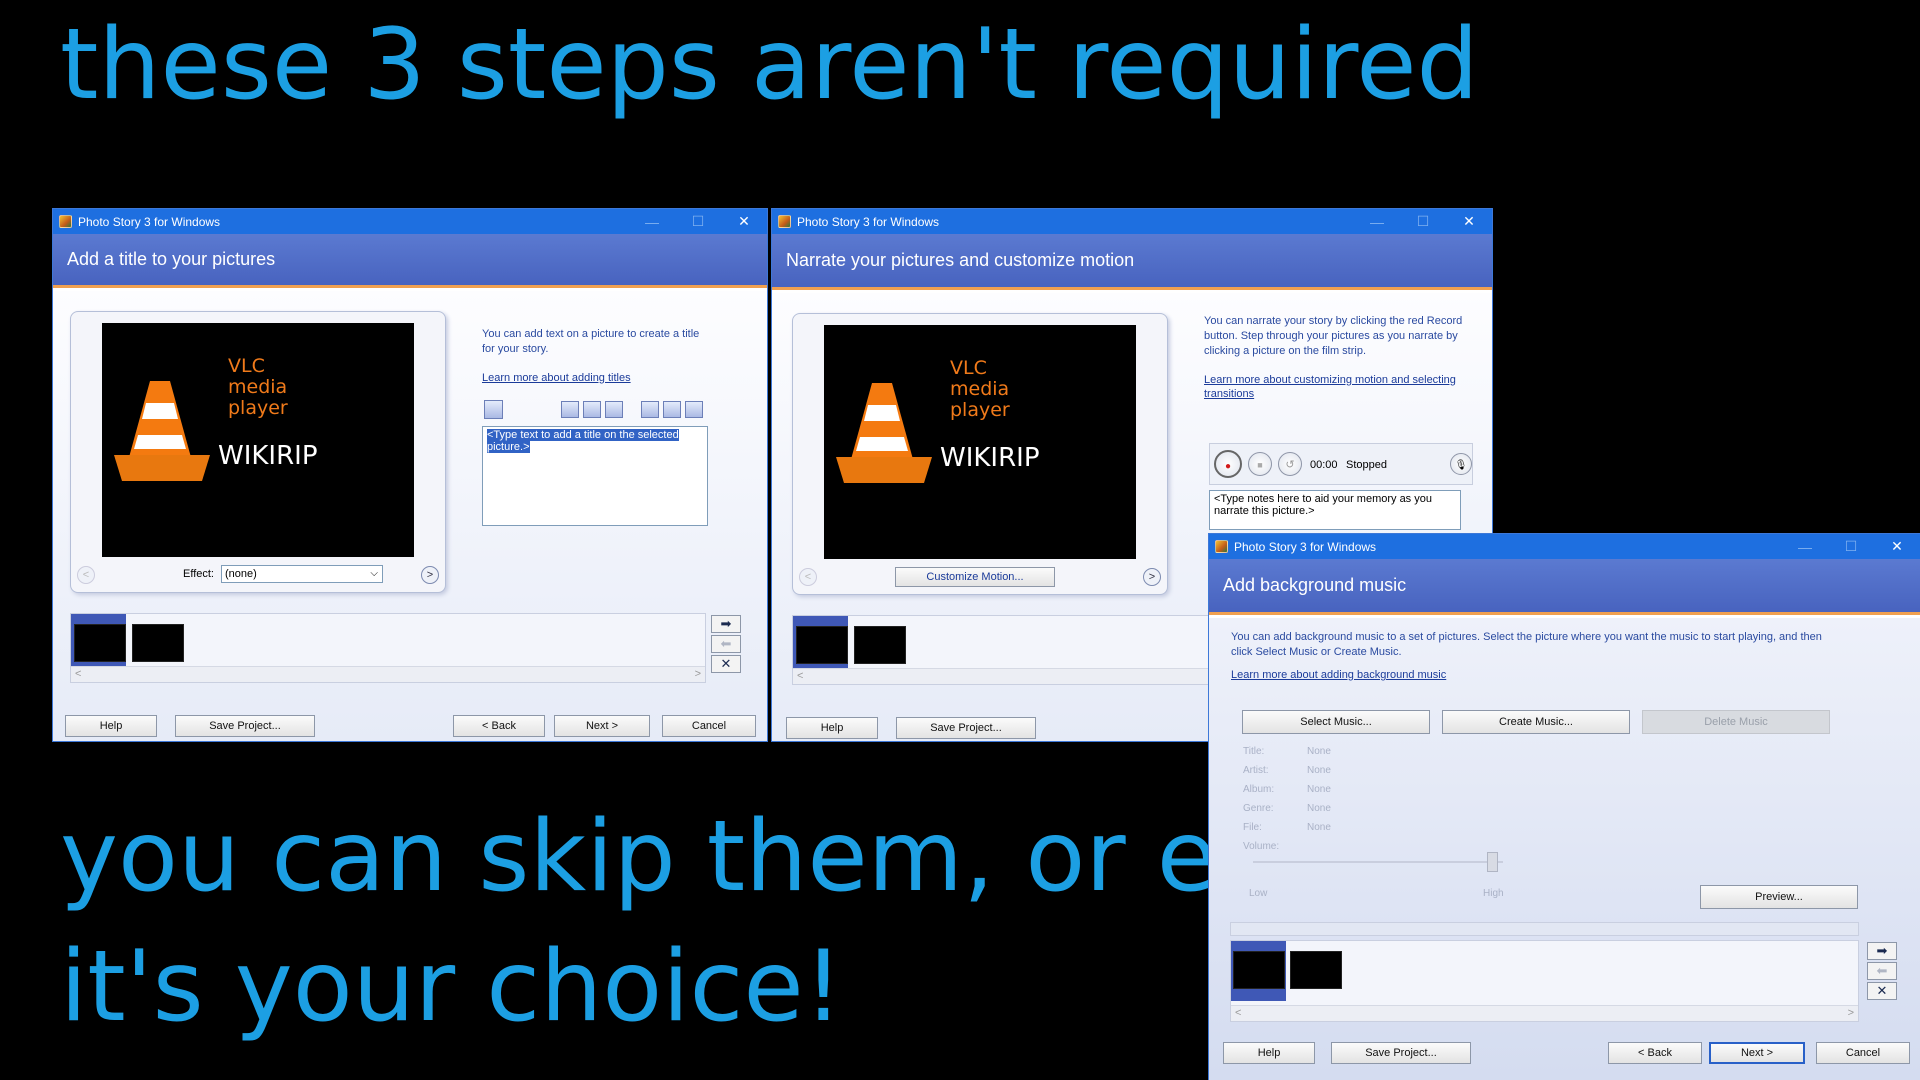  Describe the element at coordinates (1290, 464) in the screenshot. I see `undo-button: ↺` at that location.